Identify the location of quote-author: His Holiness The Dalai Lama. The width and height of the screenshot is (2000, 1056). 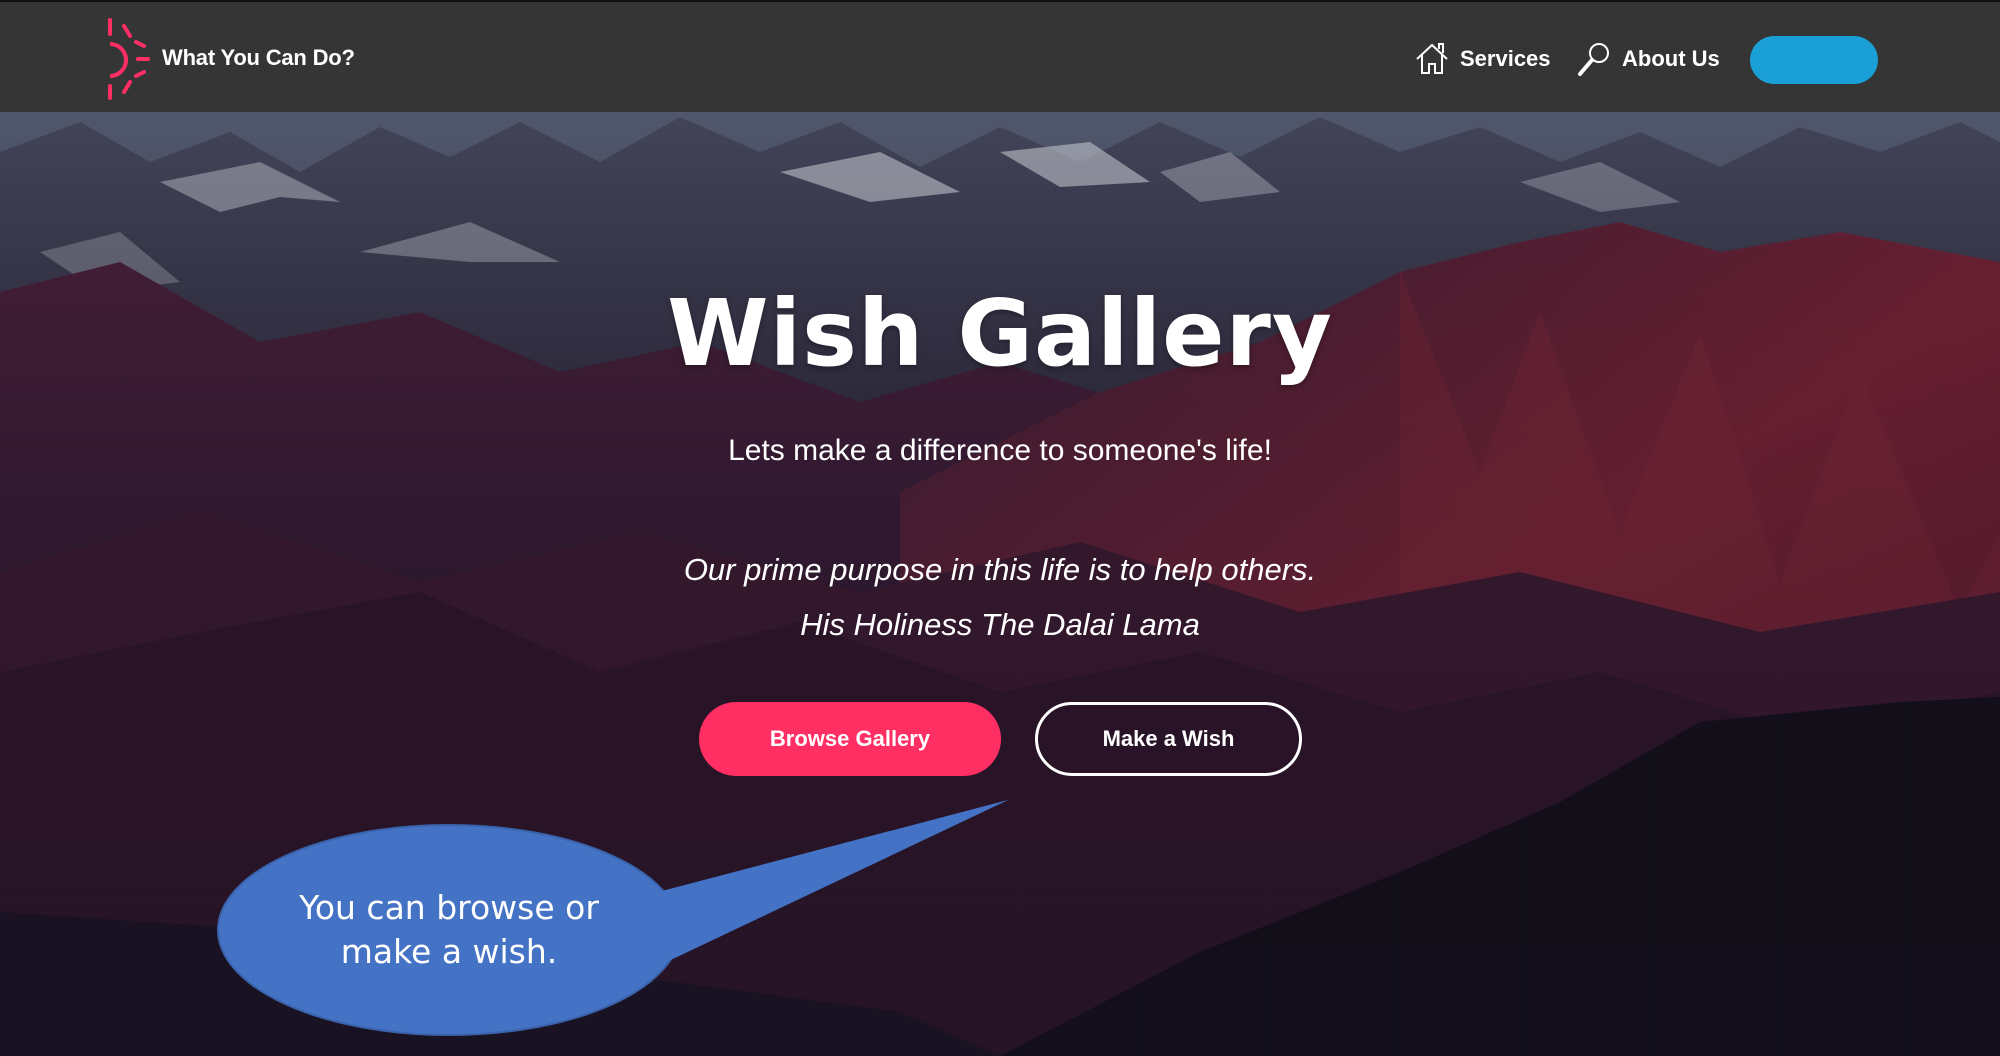
(1000, 624).